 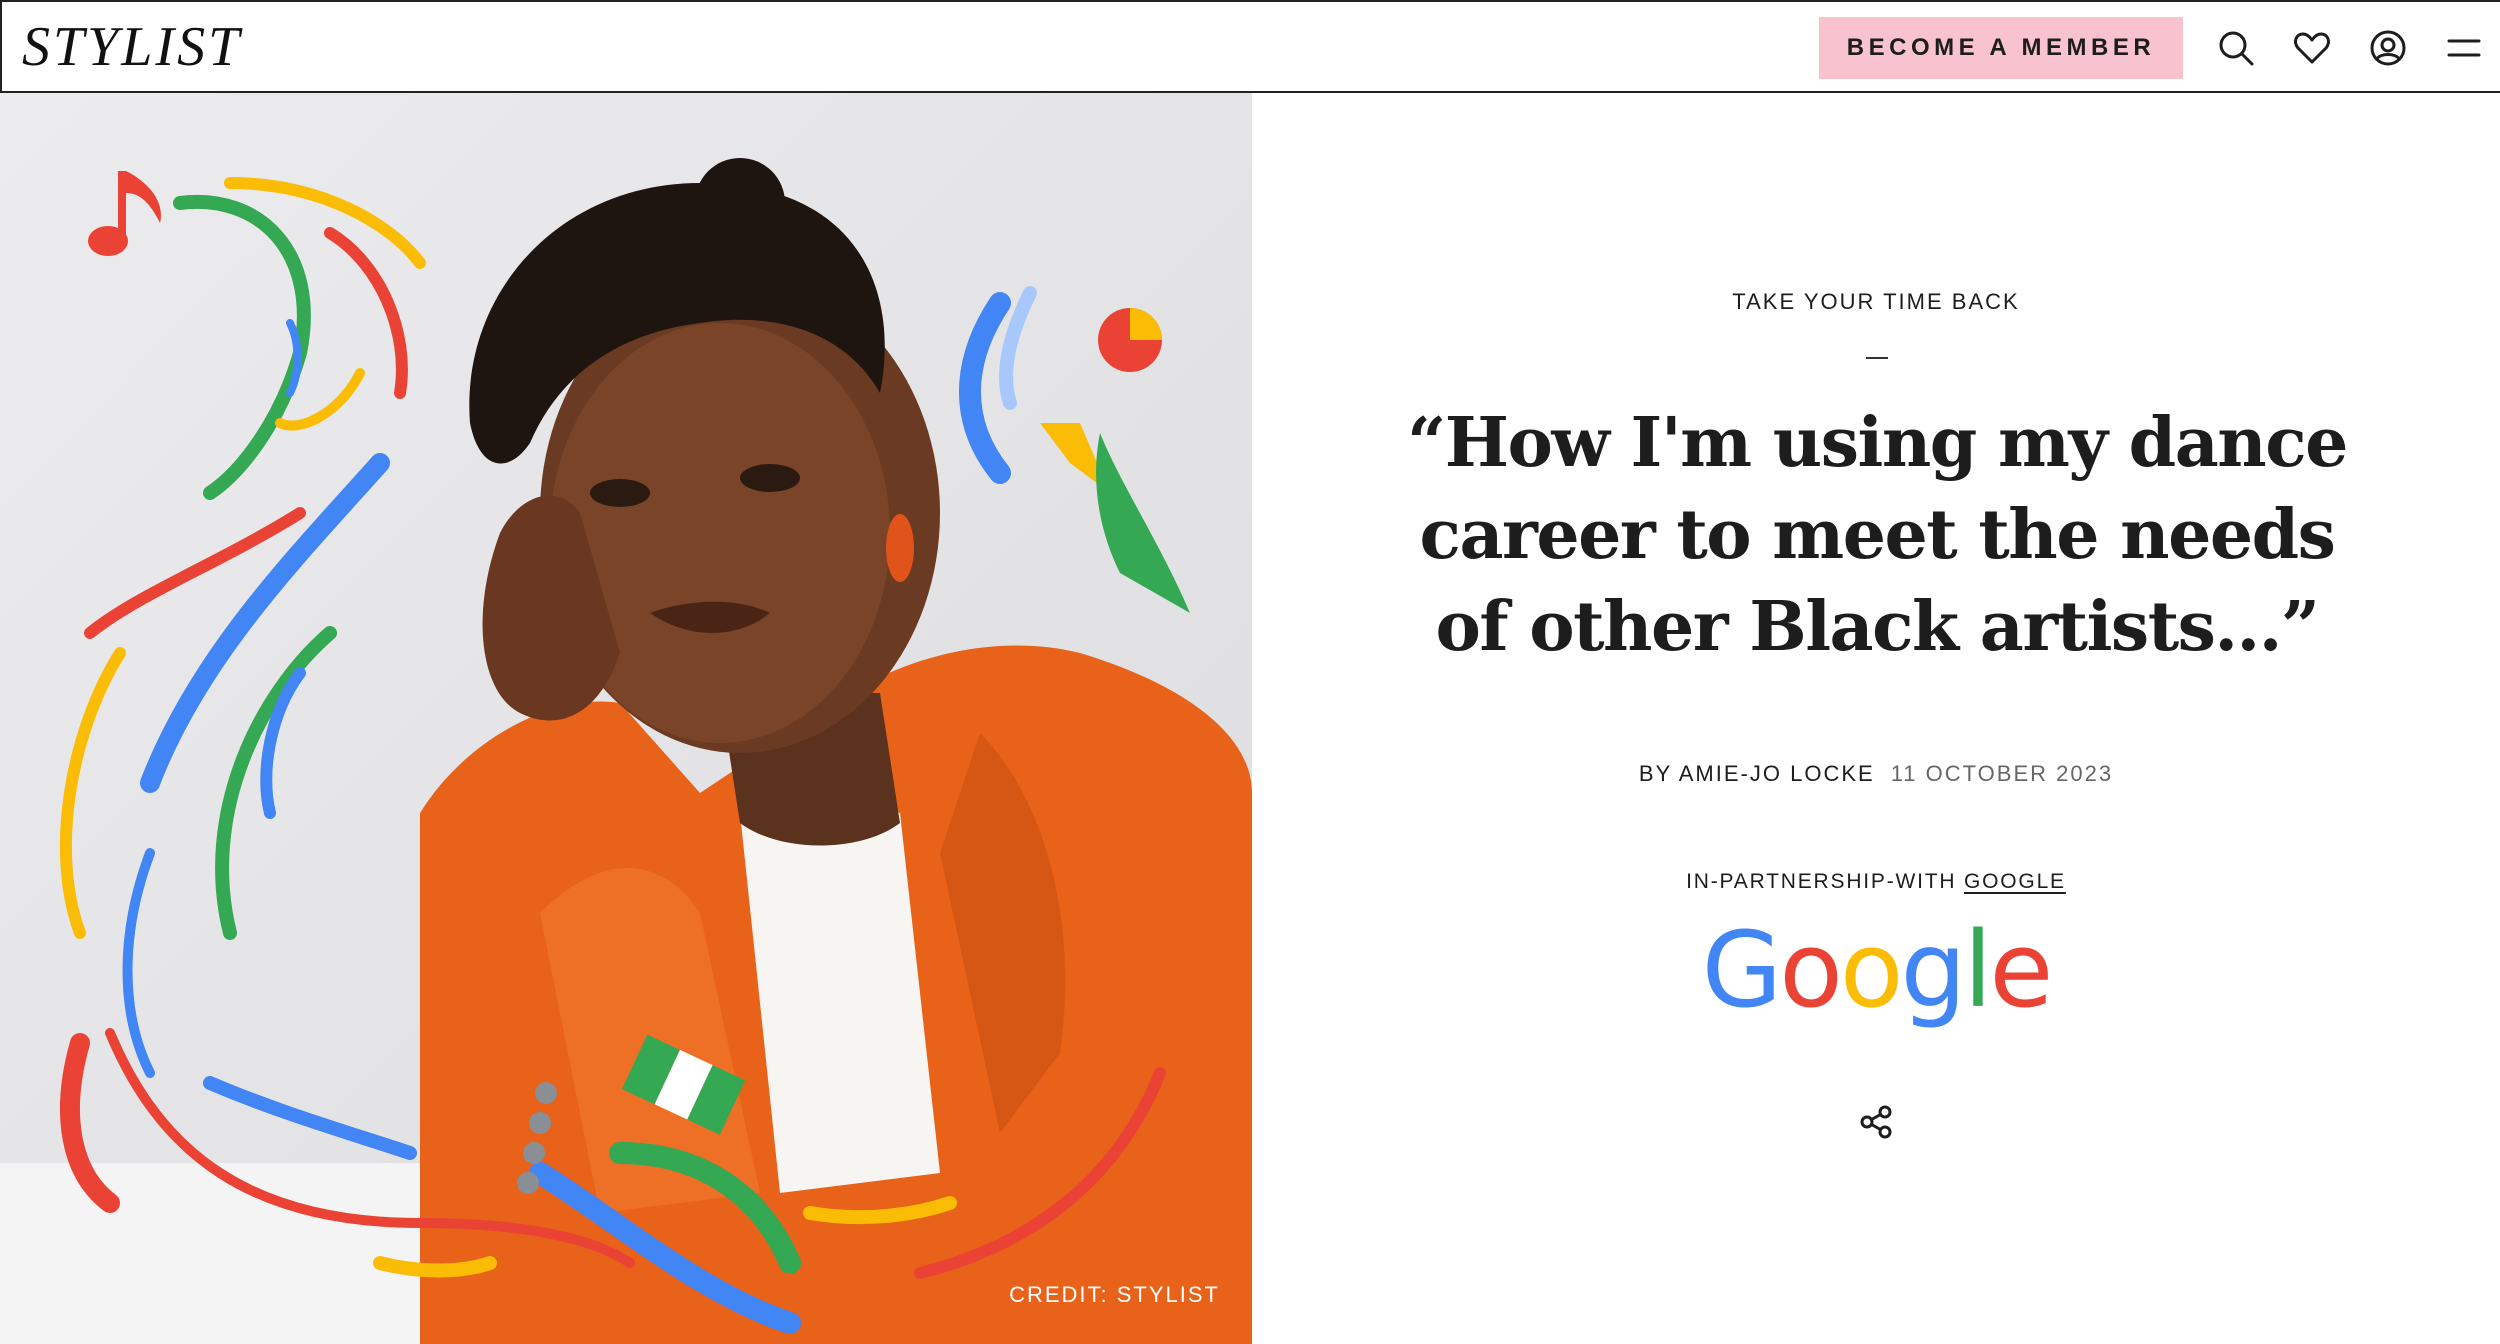 I want to click on site-logo: STYLIST, so click(x=132, y=47).